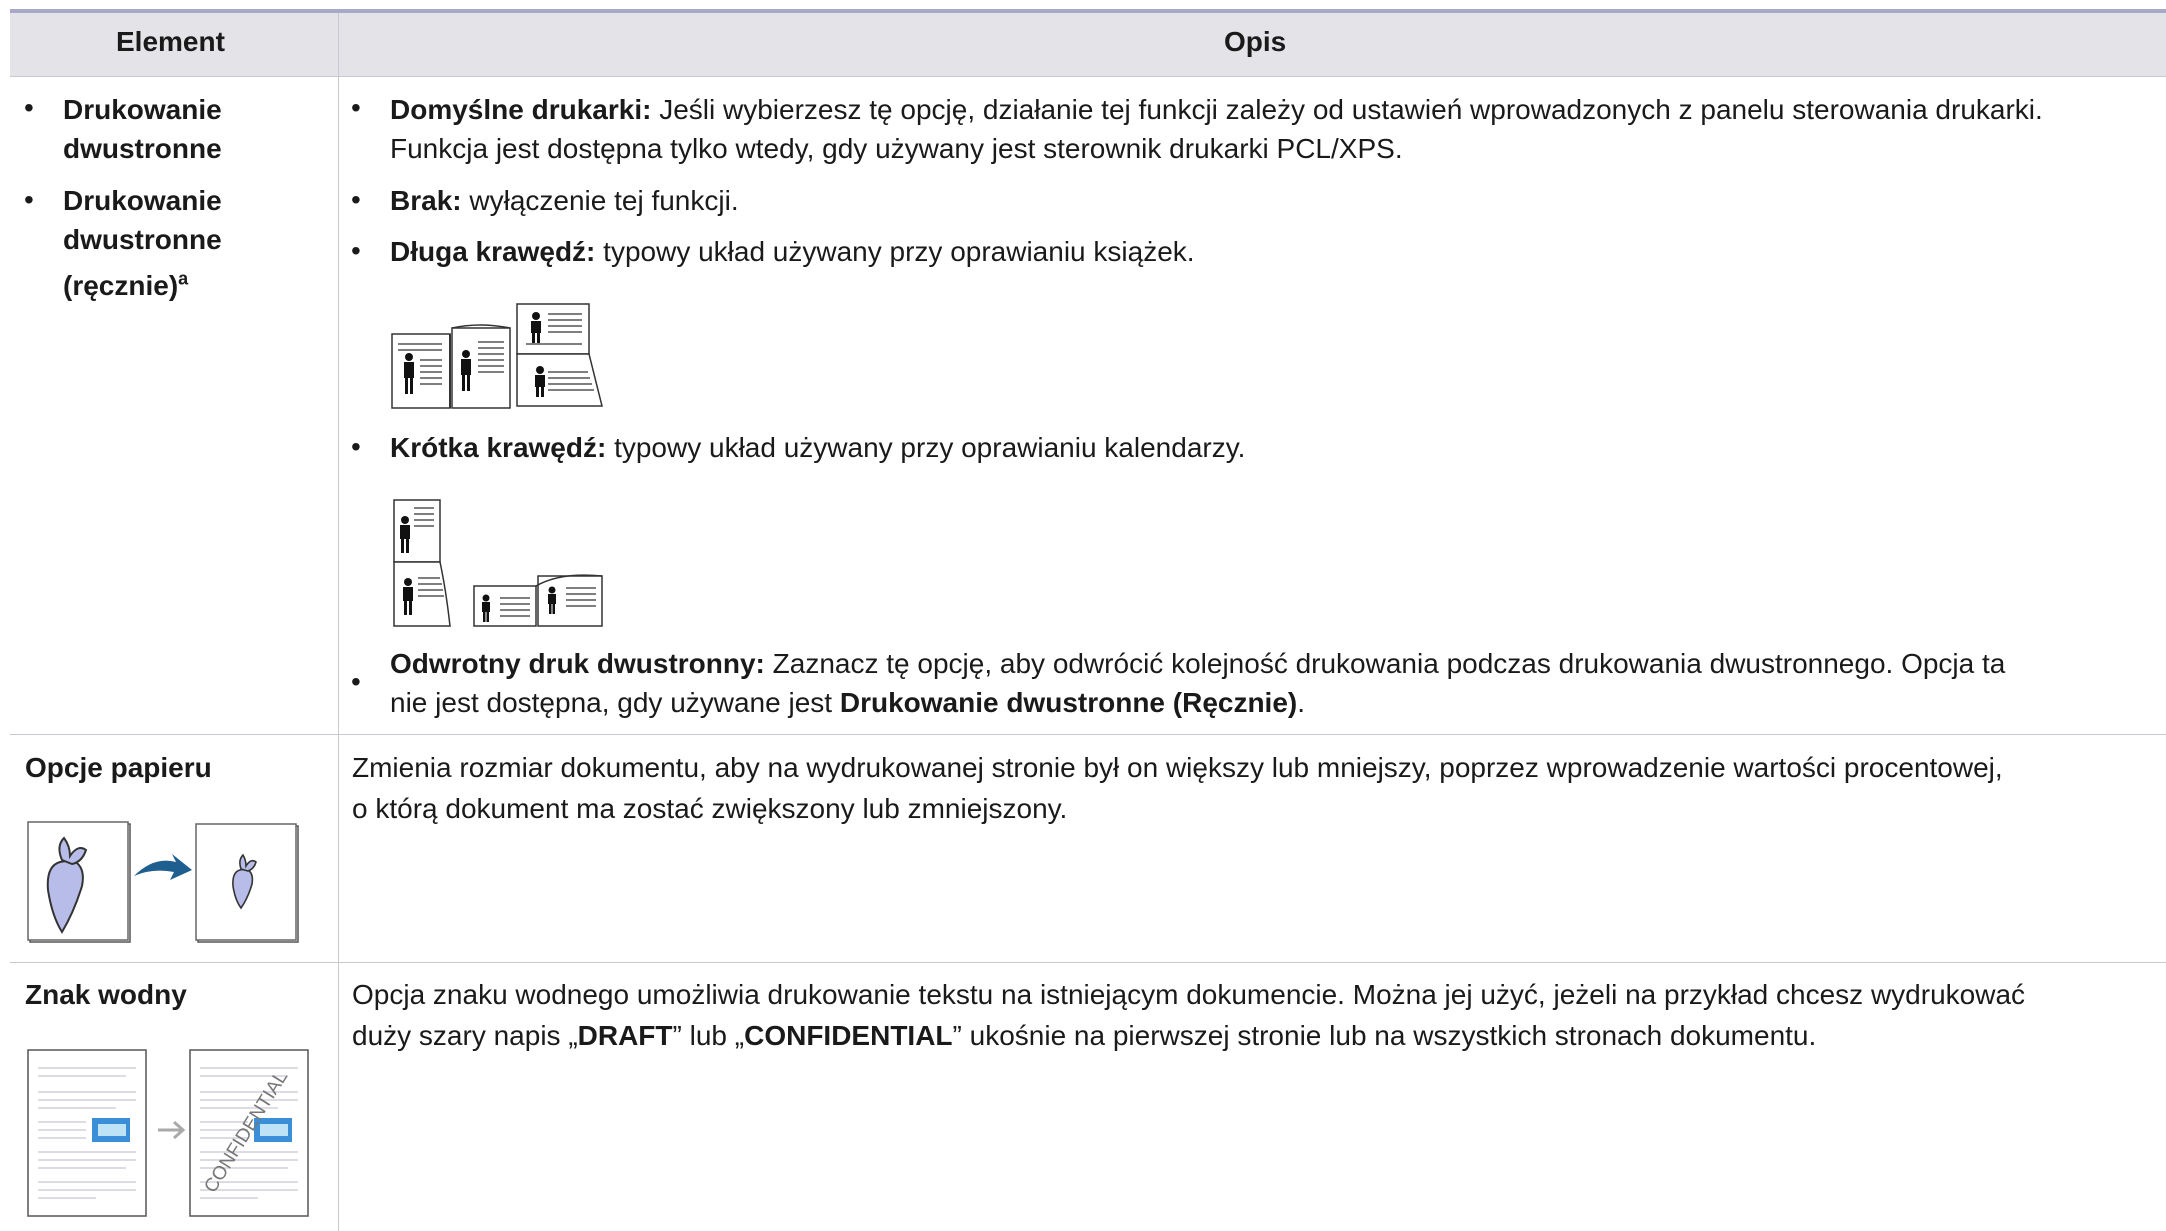 Image resolution: width=2166 pixels, height=1231 pixels. Describe the element at coordinates (497, 356) in the screenshot. I see `booklet-long-edge-icon` at that location.